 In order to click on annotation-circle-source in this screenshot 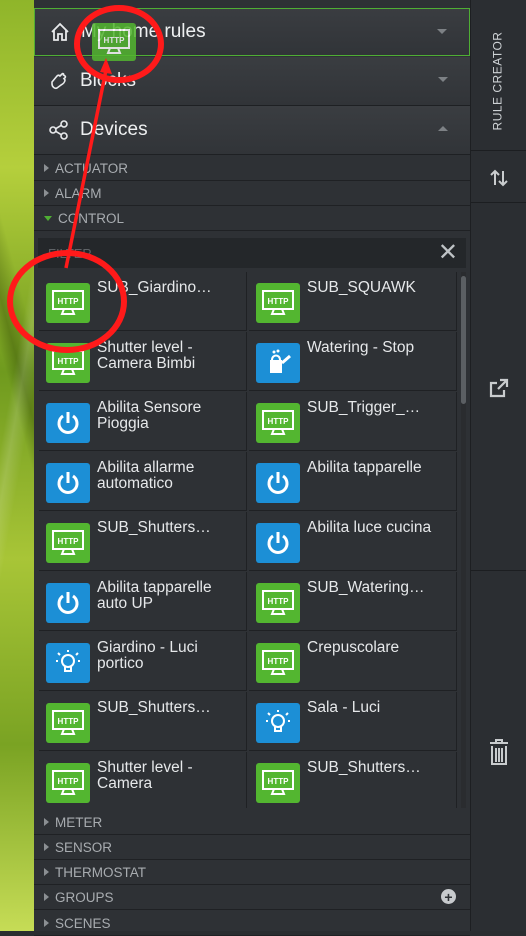, I will do `click(67, 301)`.